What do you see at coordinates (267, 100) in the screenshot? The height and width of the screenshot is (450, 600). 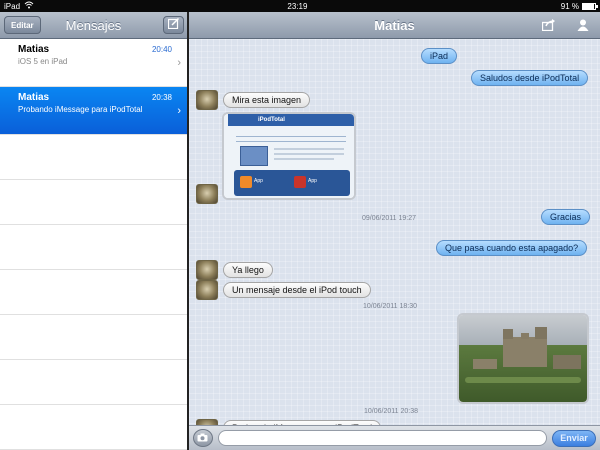 I see `message-bubble-received: Mira esta imagen` at bounding box center [267, 100].